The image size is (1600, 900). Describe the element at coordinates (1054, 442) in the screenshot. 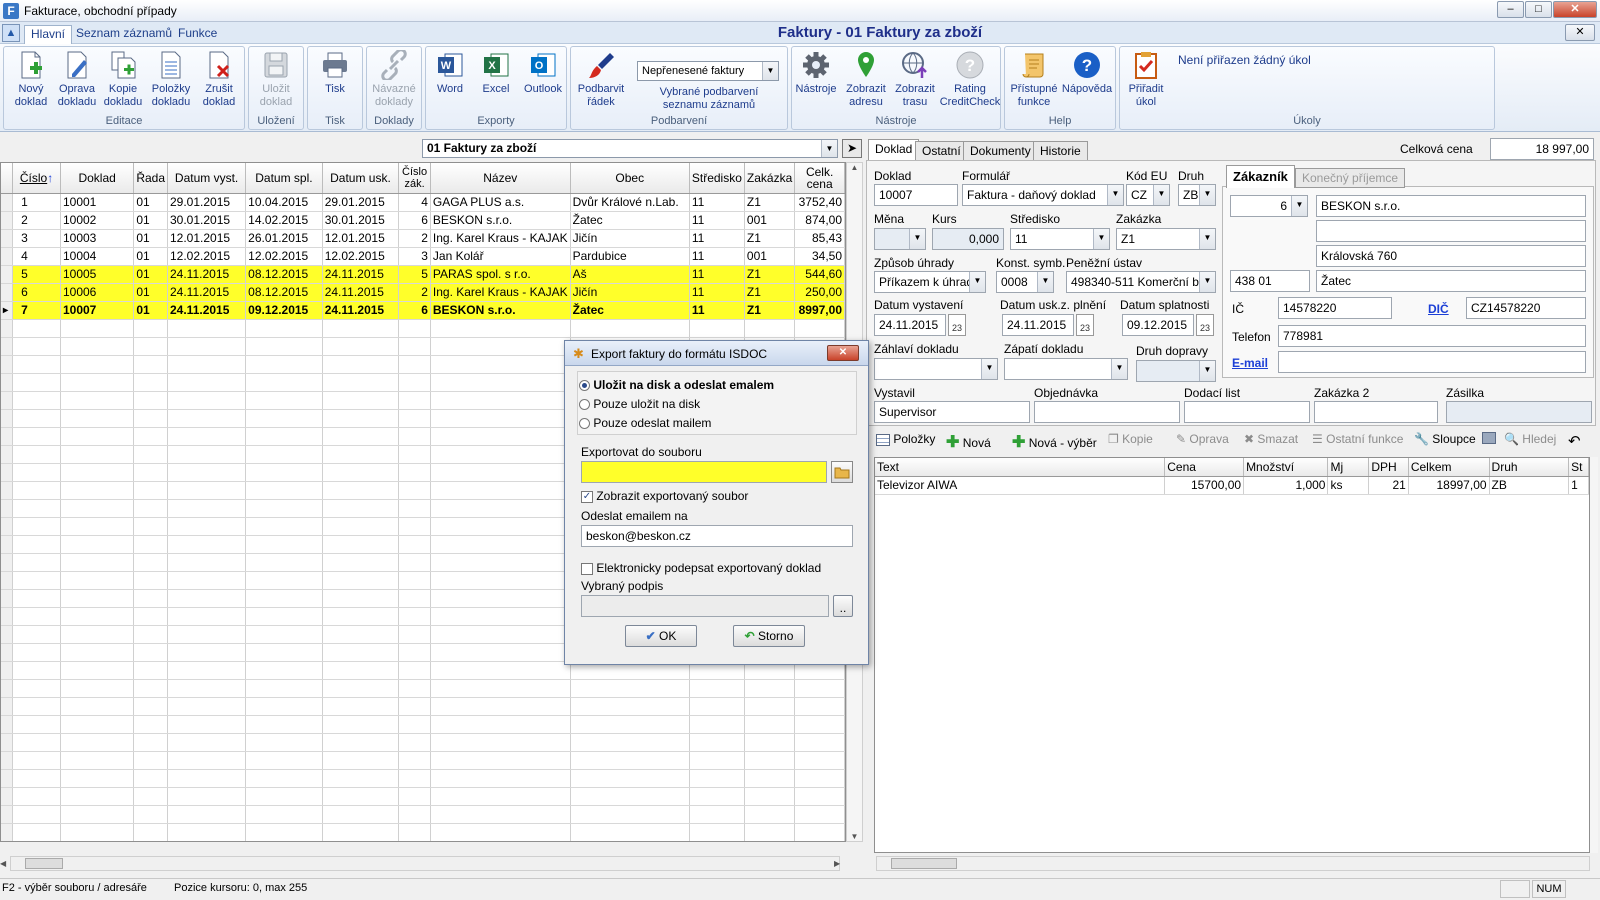

I see `items-nova-vyber-button: ✚ Nová - výběr` at that location.